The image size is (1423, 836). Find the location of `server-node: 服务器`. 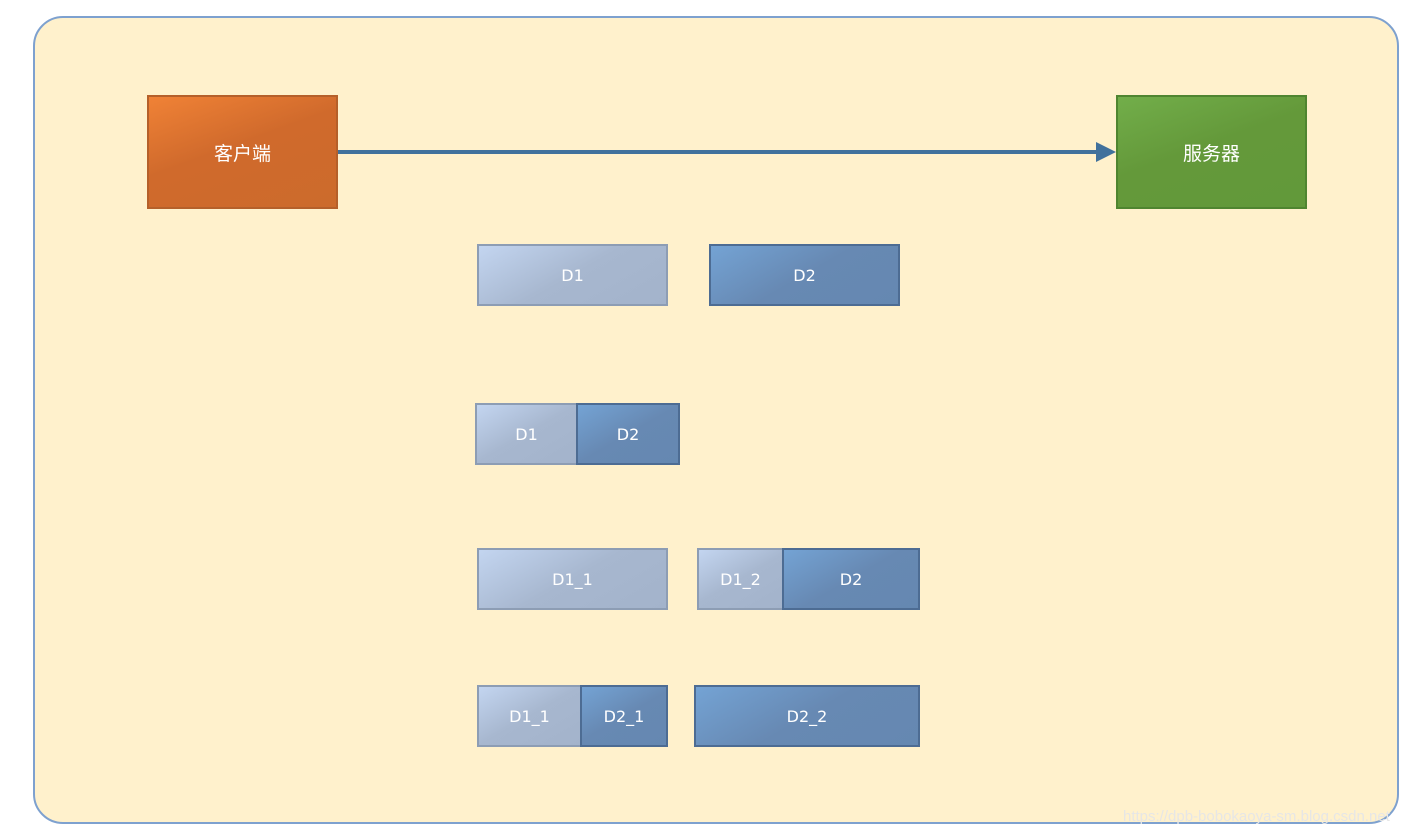

server-node: 服务器 is located at coordinates (1211, 152).